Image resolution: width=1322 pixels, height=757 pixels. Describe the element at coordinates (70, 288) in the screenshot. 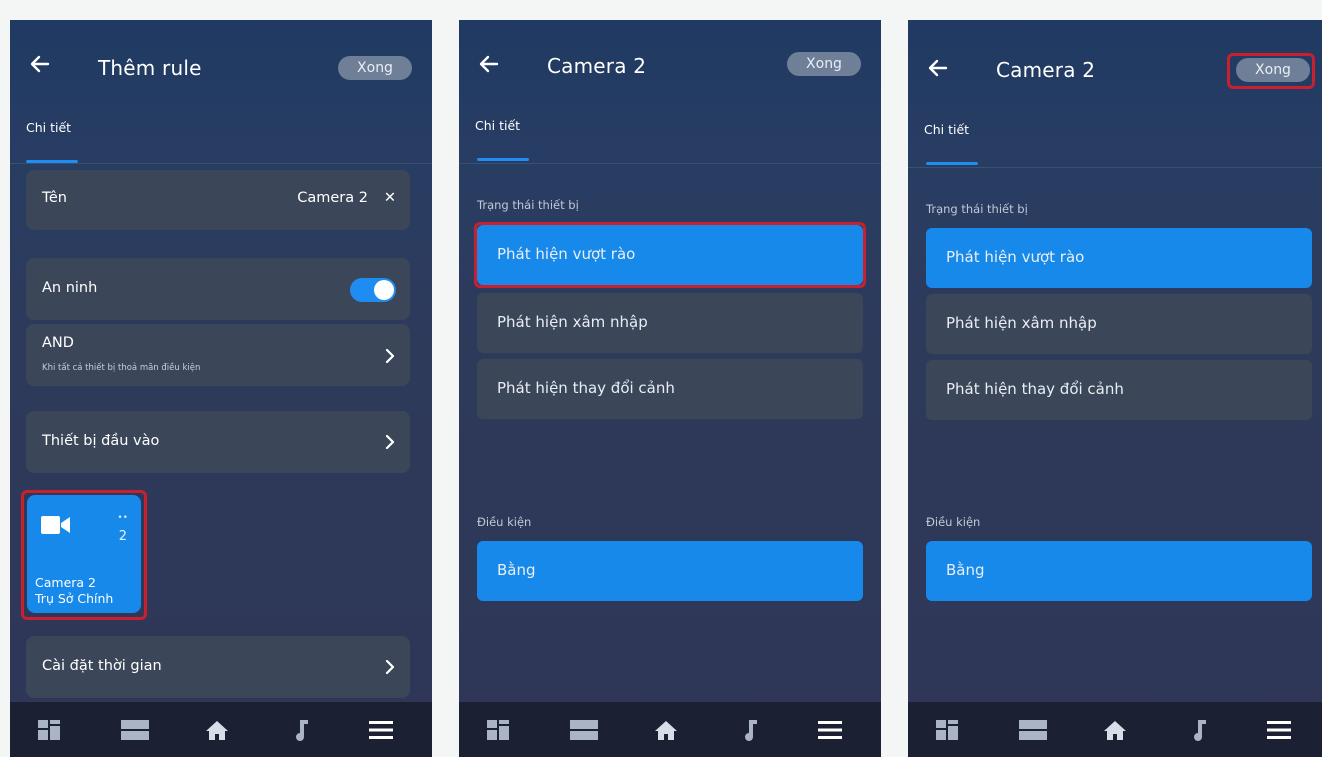

I see `security-label: An ninh` at that location.